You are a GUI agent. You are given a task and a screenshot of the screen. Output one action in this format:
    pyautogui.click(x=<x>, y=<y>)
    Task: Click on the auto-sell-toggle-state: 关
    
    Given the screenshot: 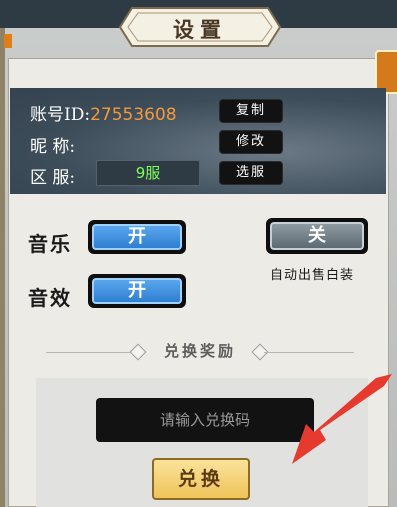 What is the action you would take?
    pyautogui.click(x=317, y=236)
    